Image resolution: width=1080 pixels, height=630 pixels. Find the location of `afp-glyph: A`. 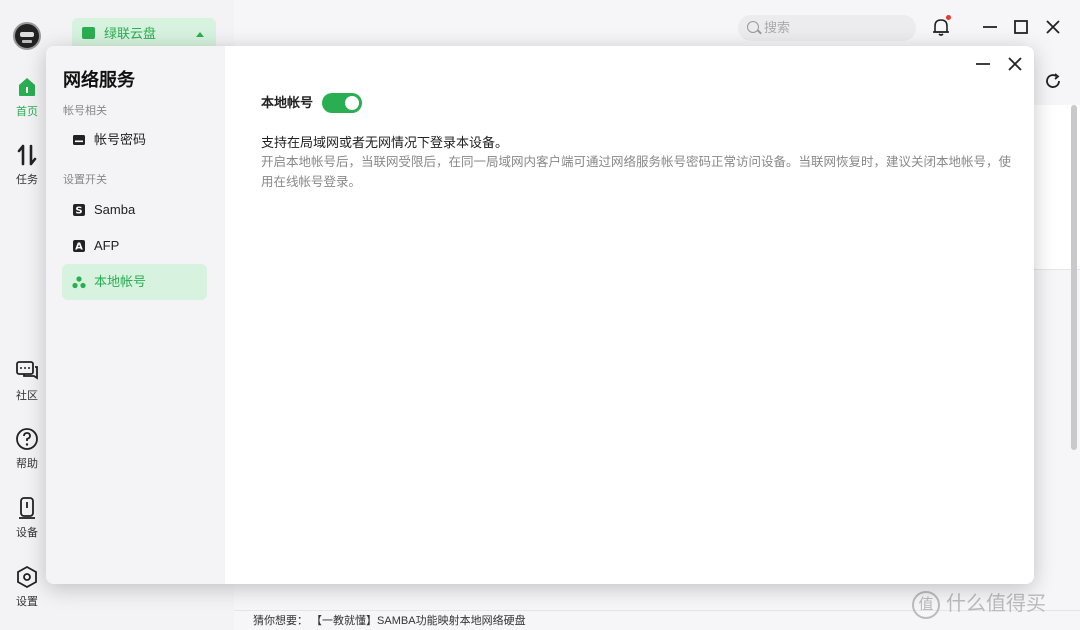

afp-glyph: A is located at coordinates (79, 247).